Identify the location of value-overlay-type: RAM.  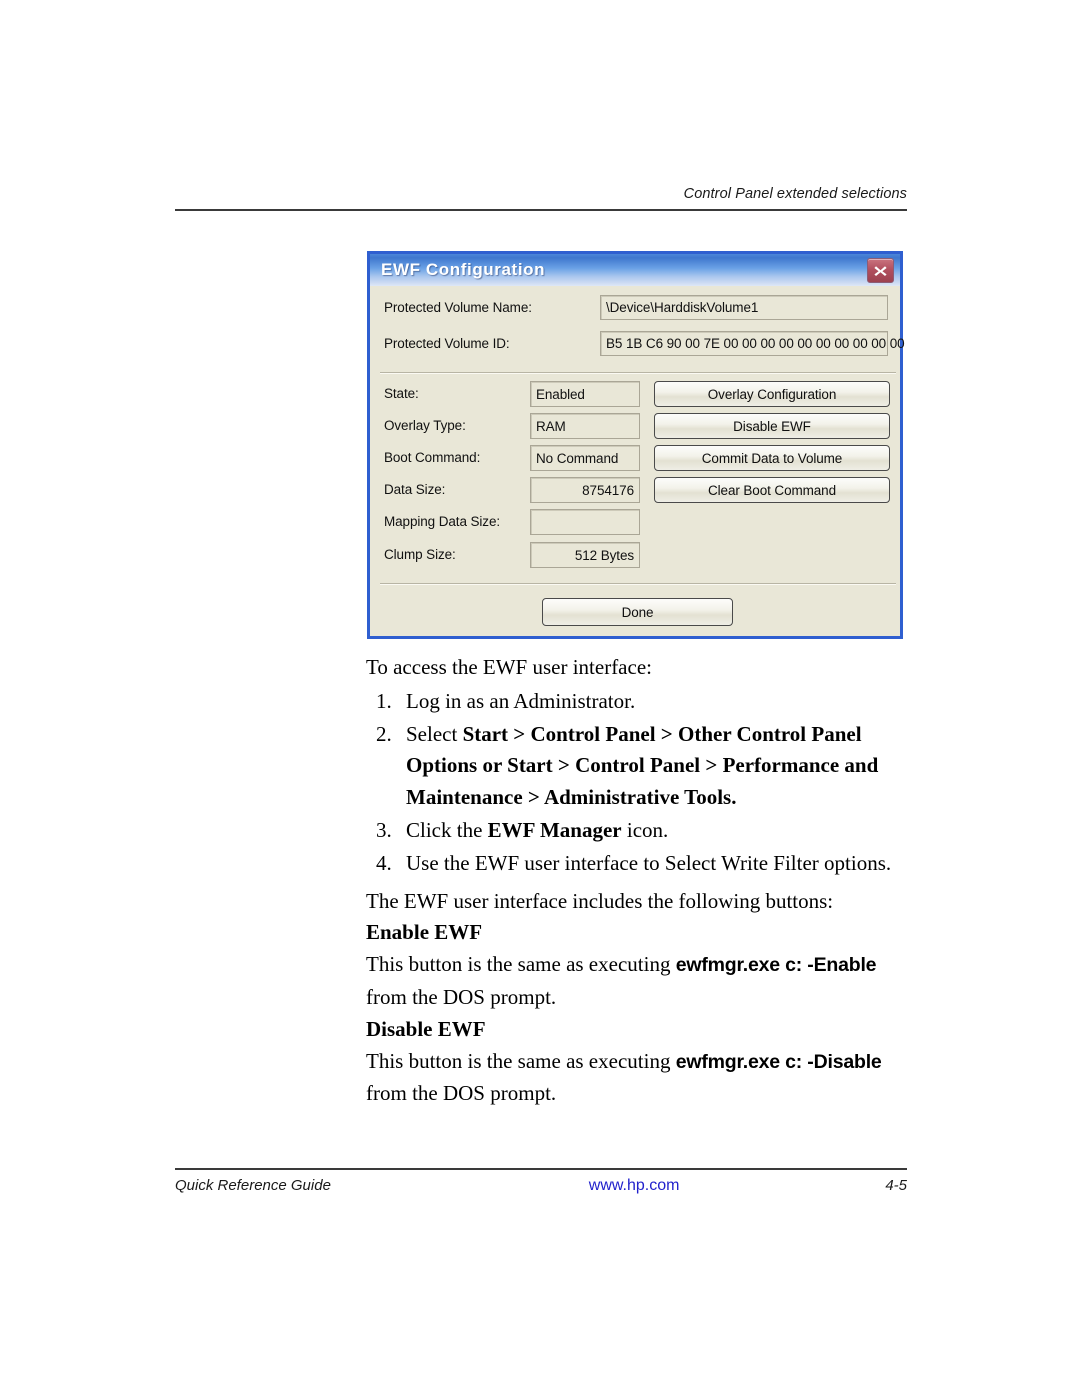
(585, 426).